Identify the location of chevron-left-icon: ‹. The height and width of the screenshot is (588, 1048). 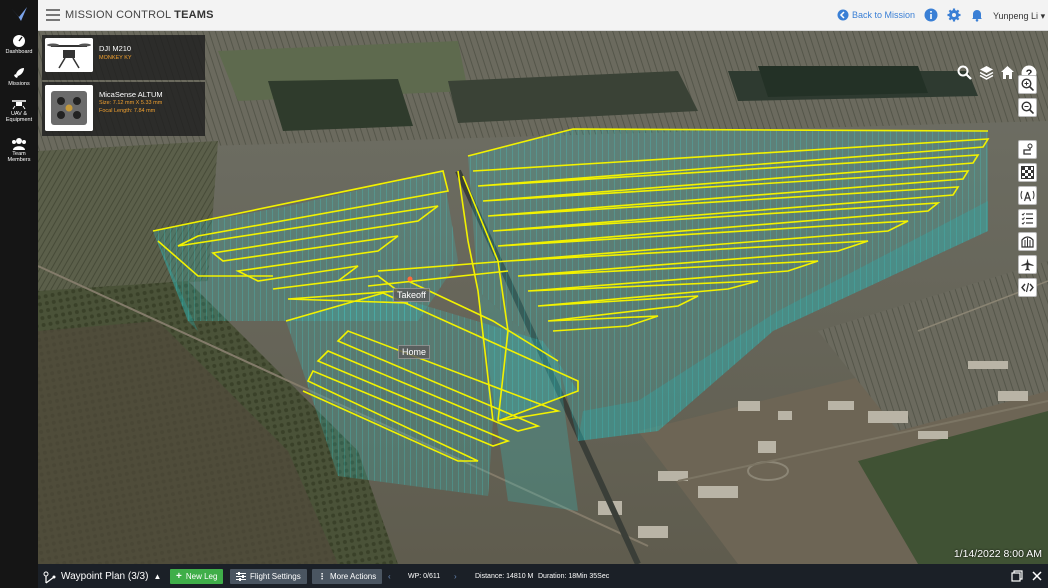
(389, 576).